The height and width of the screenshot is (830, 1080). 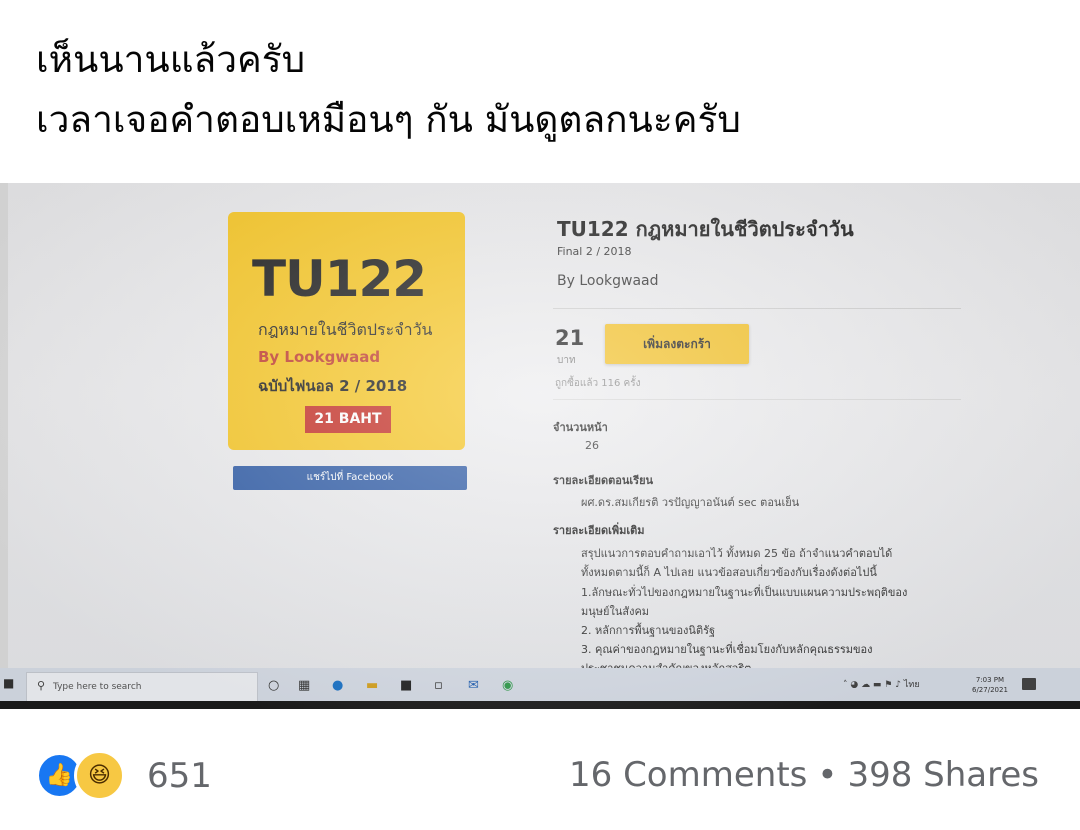 I want to click on clock-time: 7:03 PM, so click(x=990, y=680).